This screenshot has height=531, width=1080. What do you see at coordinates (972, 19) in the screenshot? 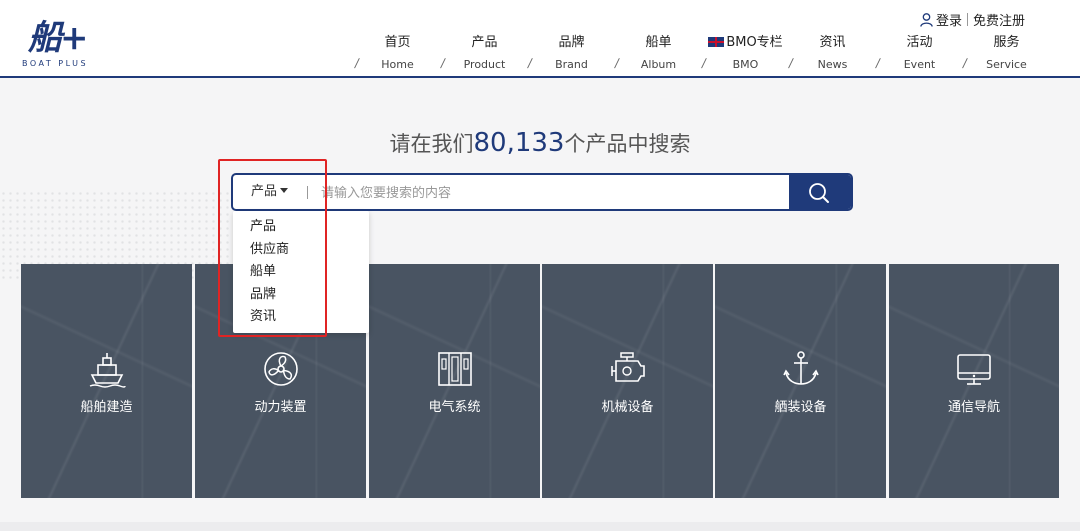
I see `auth-links: 登录 免费注册` at bounding box center [972, 19].